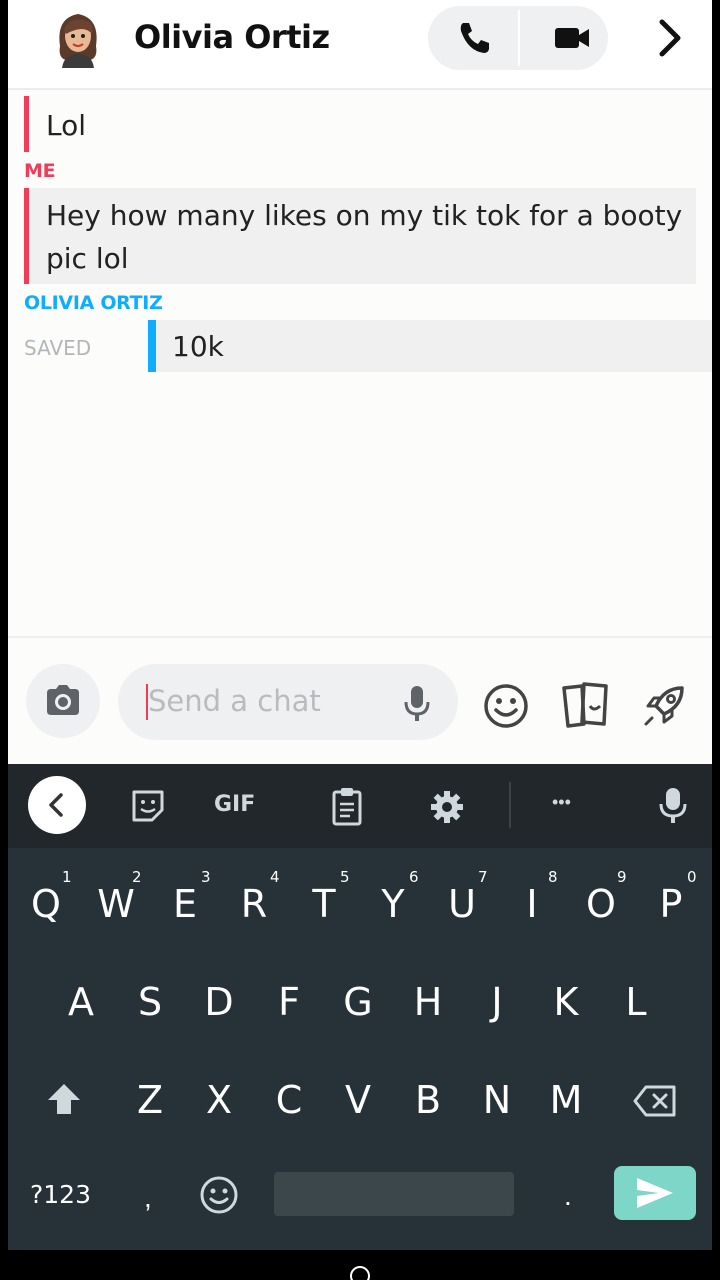 The image size is (720, 1280). I want to click on key-hint: 3, so click(206, 877).